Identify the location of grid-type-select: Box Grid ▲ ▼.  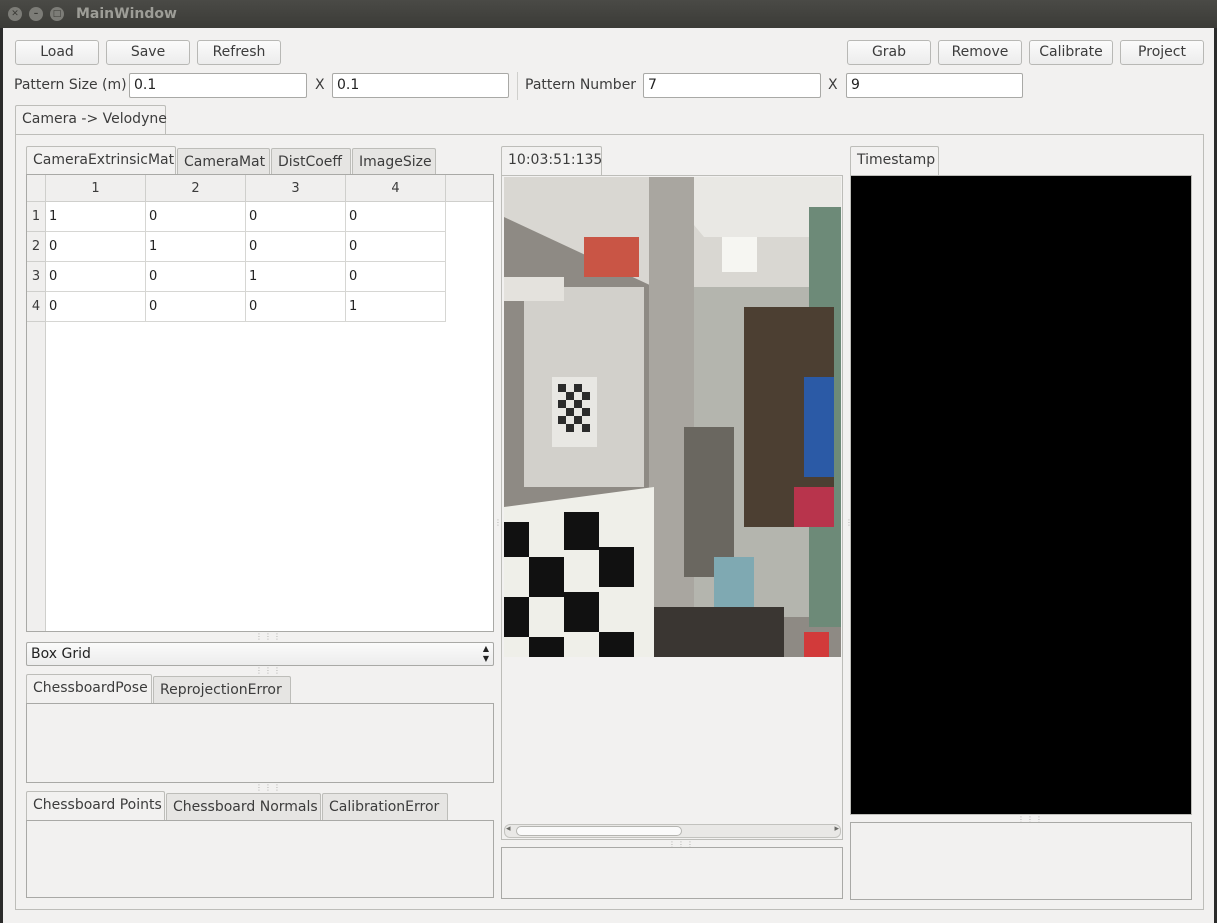
(260, 654).